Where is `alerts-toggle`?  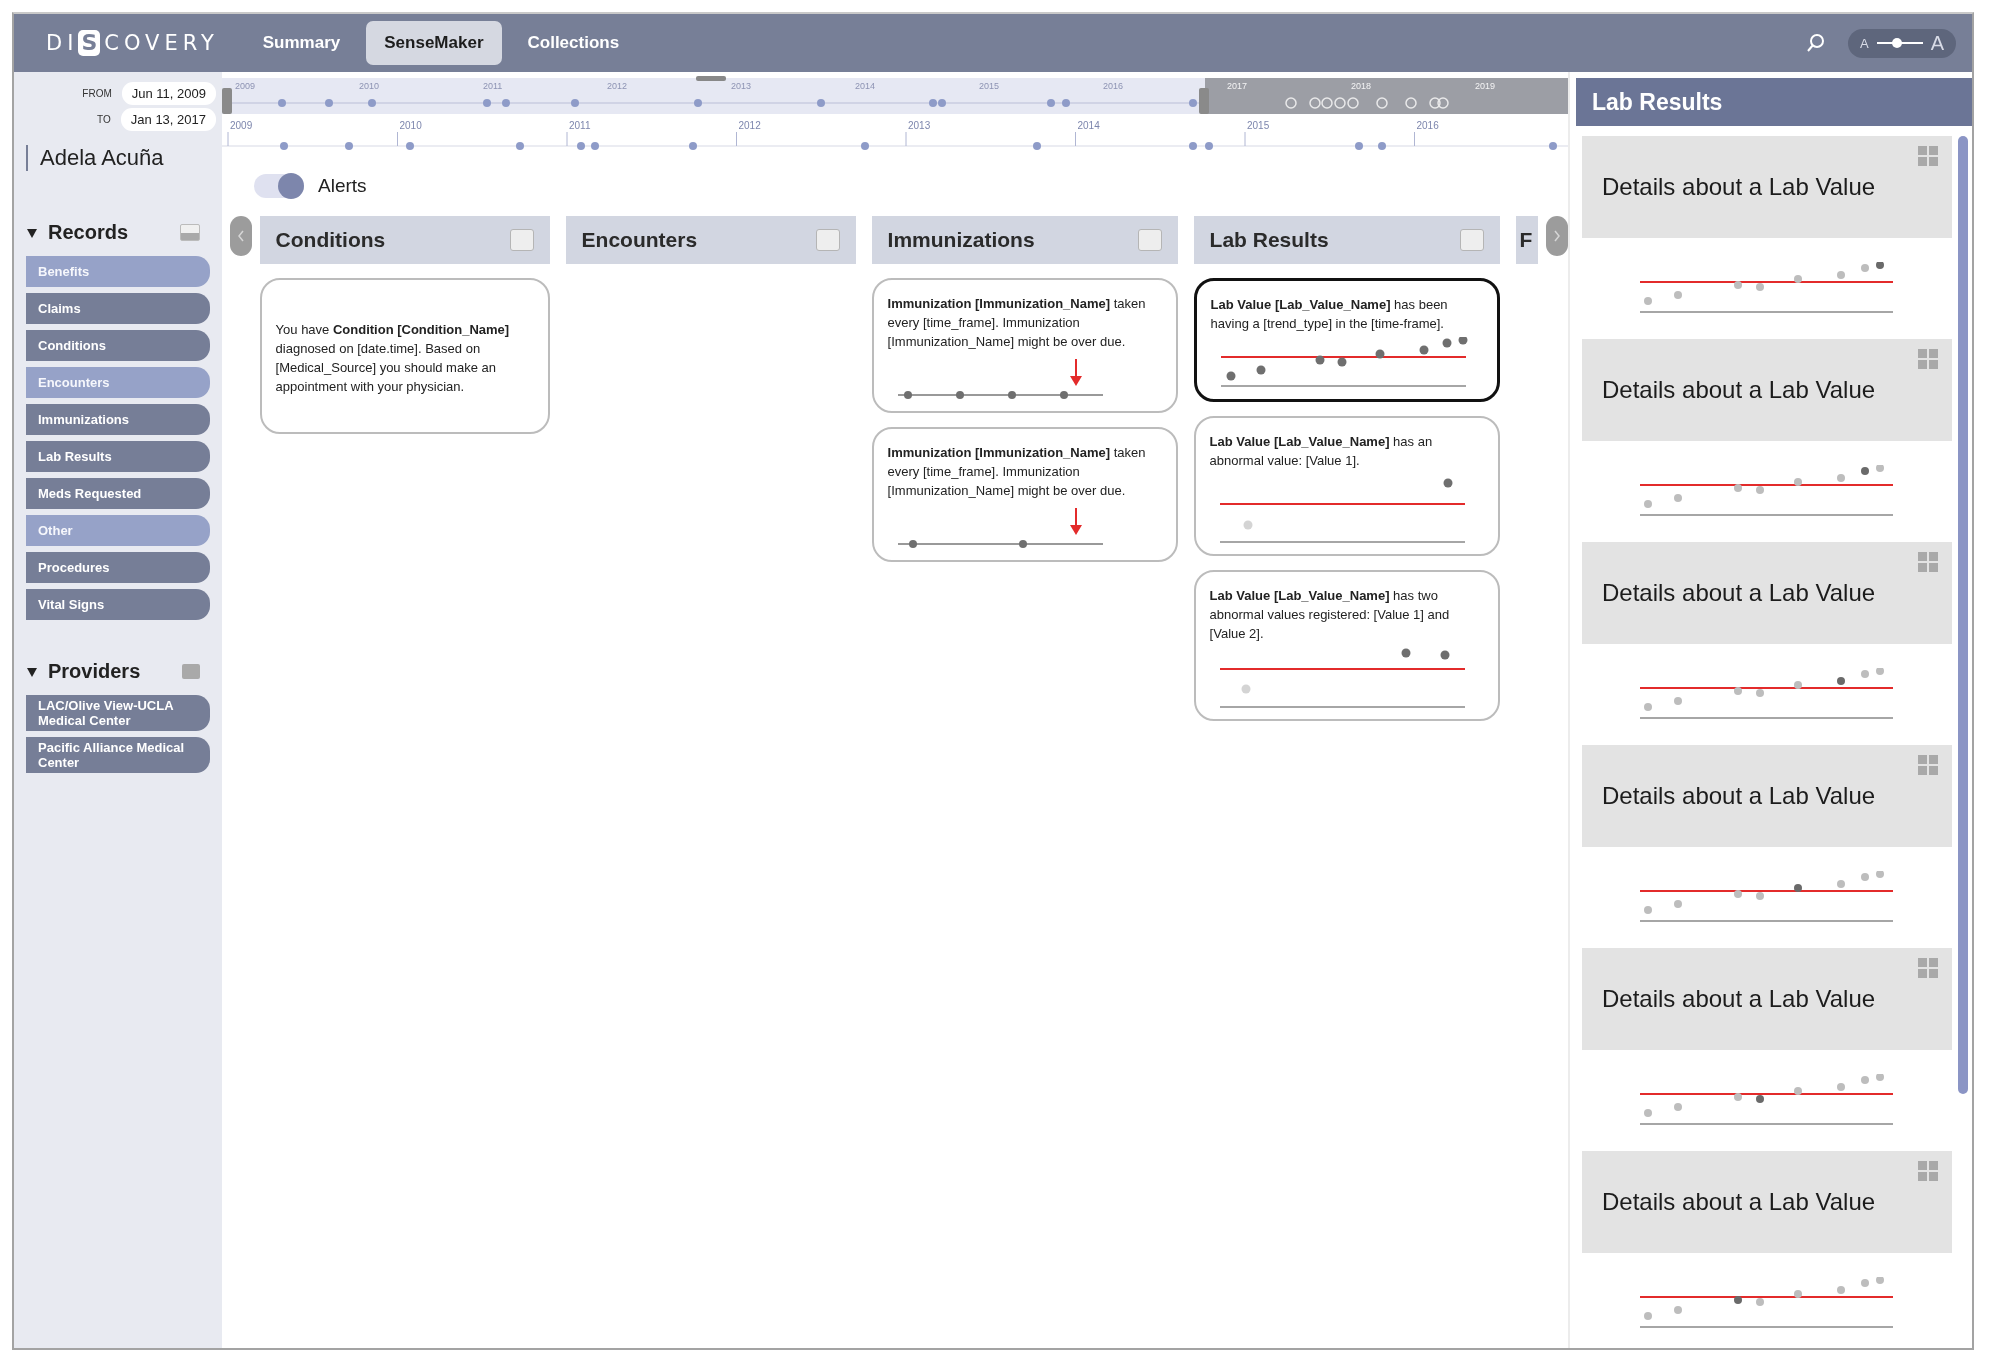 alerts-toggle is located at coordinates (279, 186).